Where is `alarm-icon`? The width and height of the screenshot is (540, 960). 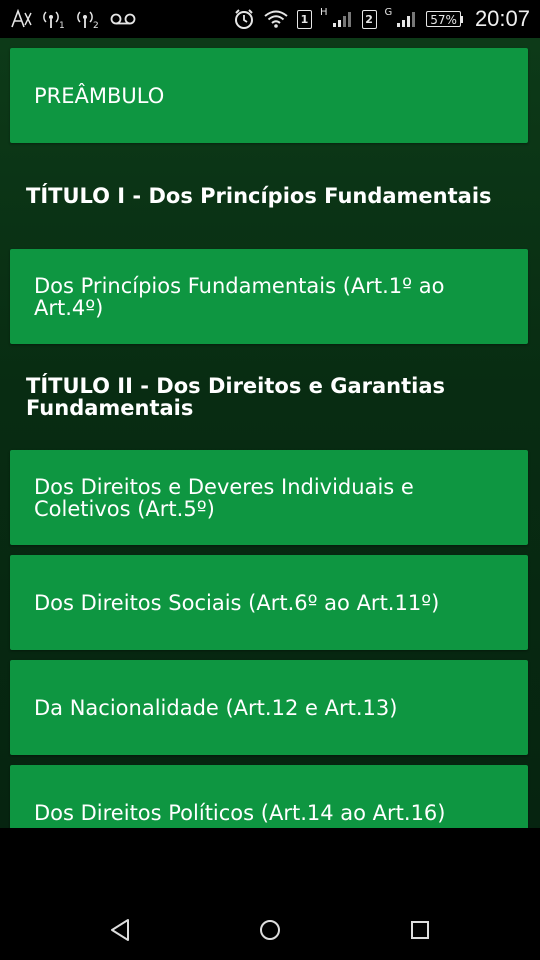 alarm-icon is located at coordinates (244, 19).